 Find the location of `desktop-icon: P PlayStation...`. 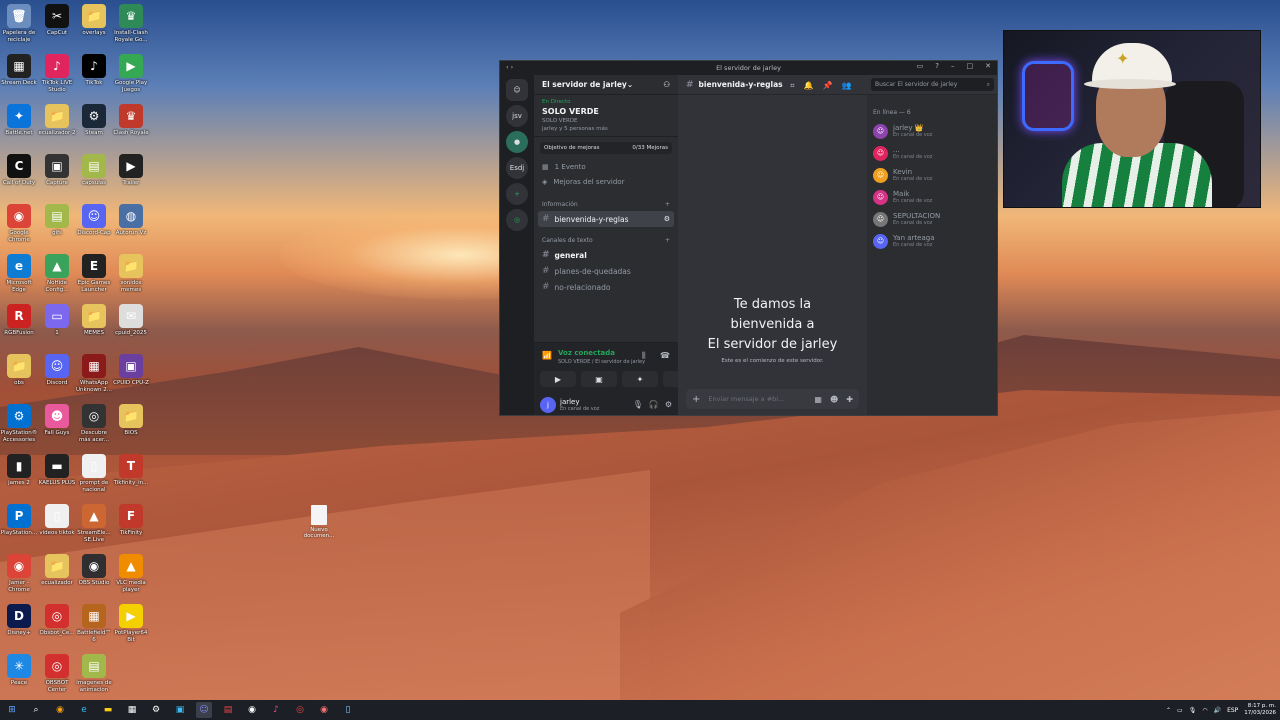

desktop-icon: P PlayStation... is located at coordinates (19, 520).